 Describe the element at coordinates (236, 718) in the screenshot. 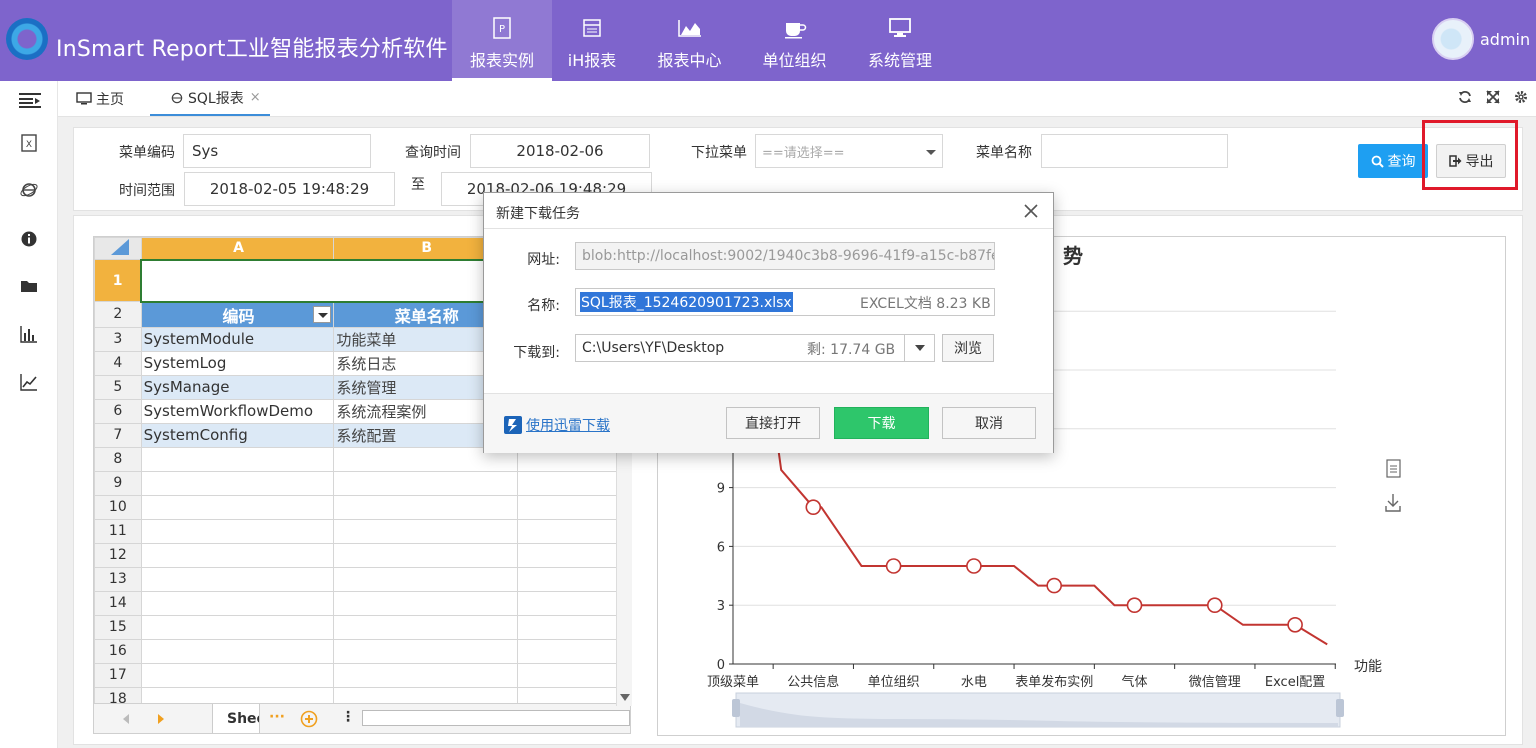

I see `sheet-tab: Shee` at that location.